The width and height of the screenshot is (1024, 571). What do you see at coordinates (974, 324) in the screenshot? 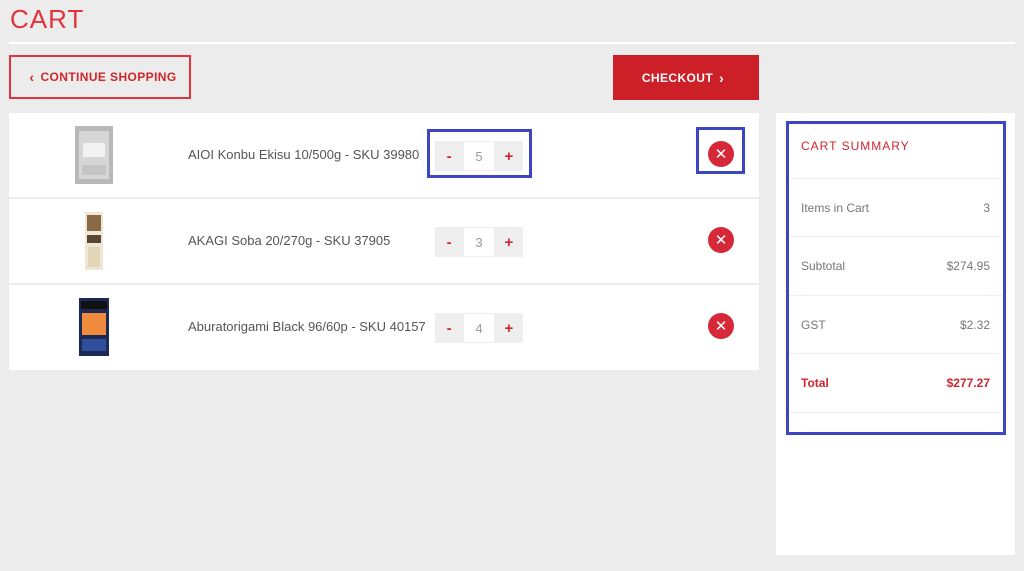
I see `gst-value: $2.32` at bounding box center [974, 324].